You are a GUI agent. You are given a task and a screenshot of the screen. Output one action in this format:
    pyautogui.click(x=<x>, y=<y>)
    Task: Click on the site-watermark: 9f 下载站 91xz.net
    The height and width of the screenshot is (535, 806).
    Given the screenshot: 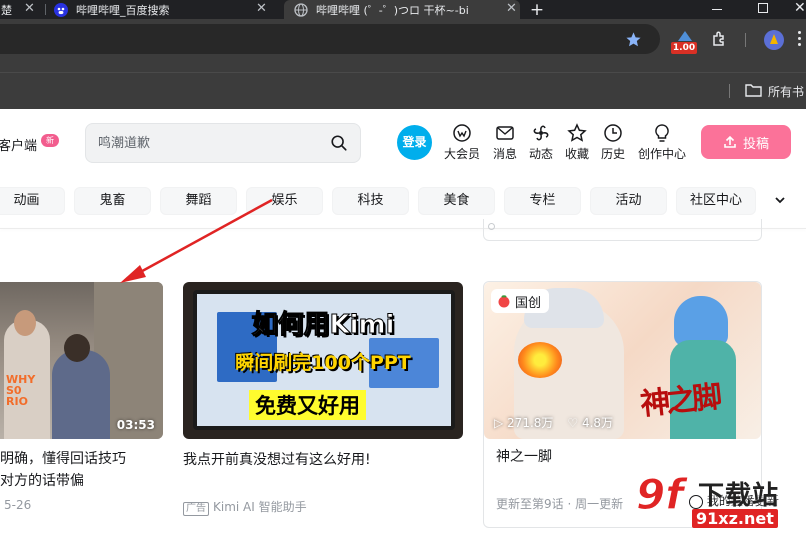 What is the action you would take?
    pyautogui.click(x=721, y=502)
    